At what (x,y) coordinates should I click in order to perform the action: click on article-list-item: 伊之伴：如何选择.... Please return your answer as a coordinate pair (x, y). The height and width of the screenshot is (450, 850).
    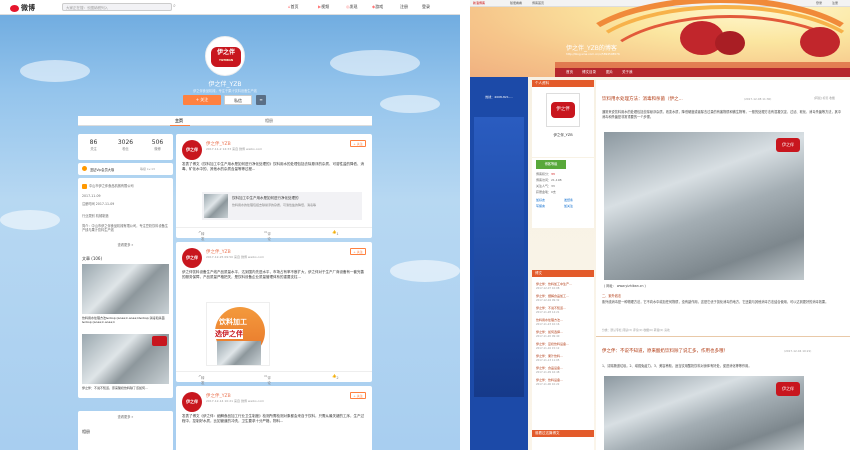
    Looking at the image, I should click on (563, 332).